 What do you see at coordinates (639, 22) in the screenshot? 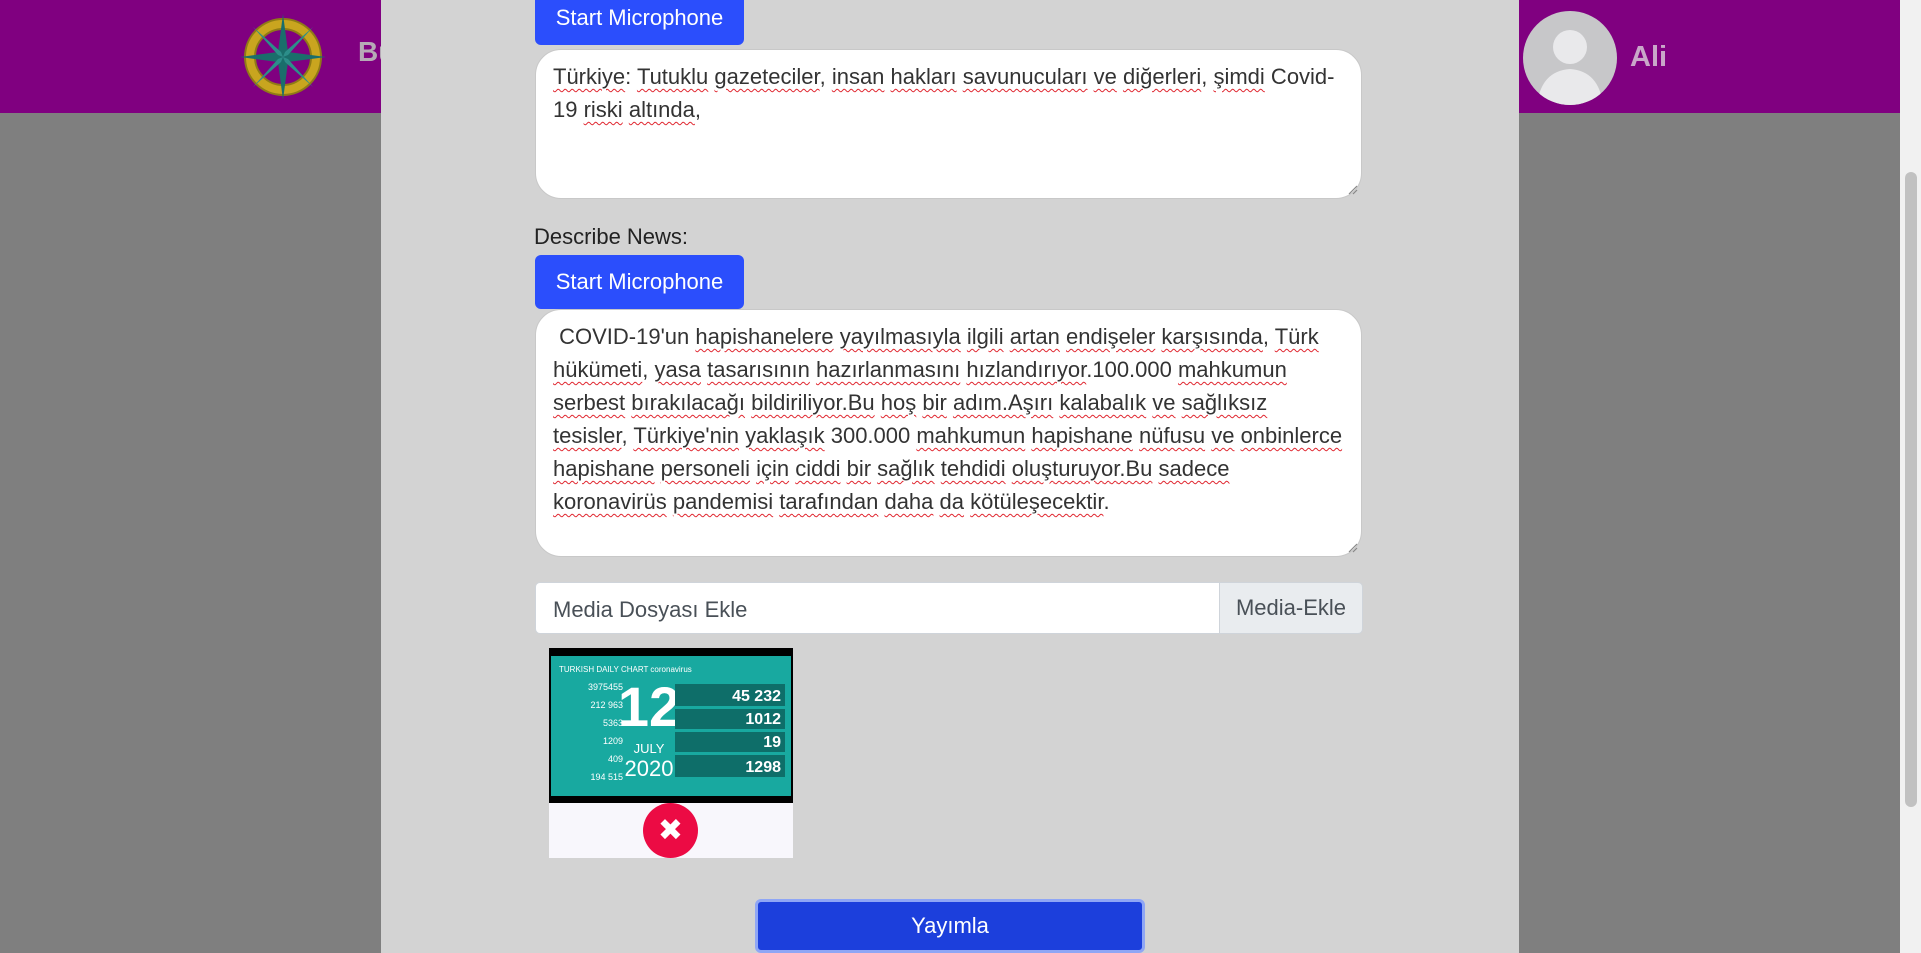
I see `title-start-microphone-button: Start Microphone` at bounding box center [639, 22].